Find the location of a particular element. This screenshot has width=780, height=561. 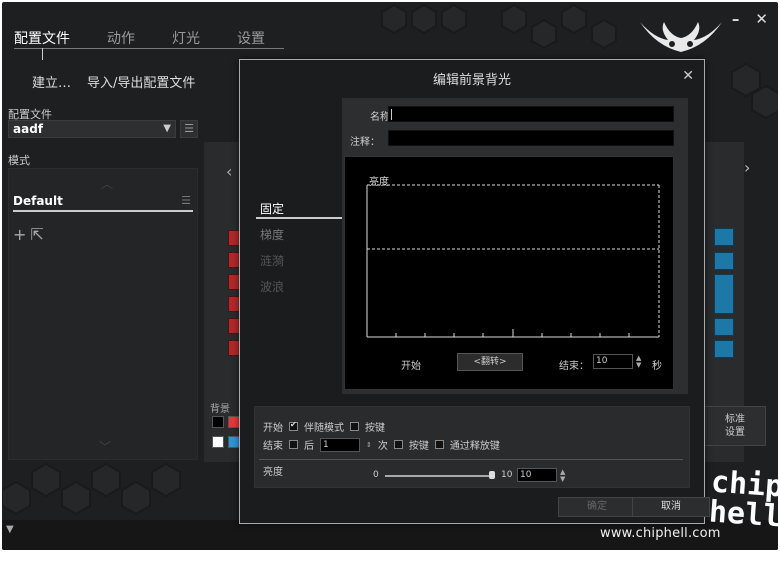

release-key-checkbox is located at coordinates (439, 444).